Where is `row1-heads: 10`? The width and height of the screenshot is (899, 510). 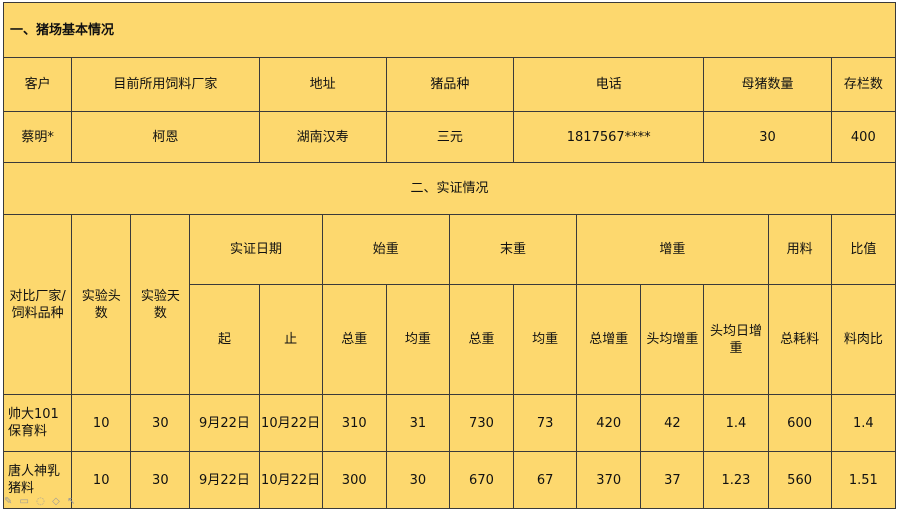
row1-heads: 10 is located at coordinates (101, 423).